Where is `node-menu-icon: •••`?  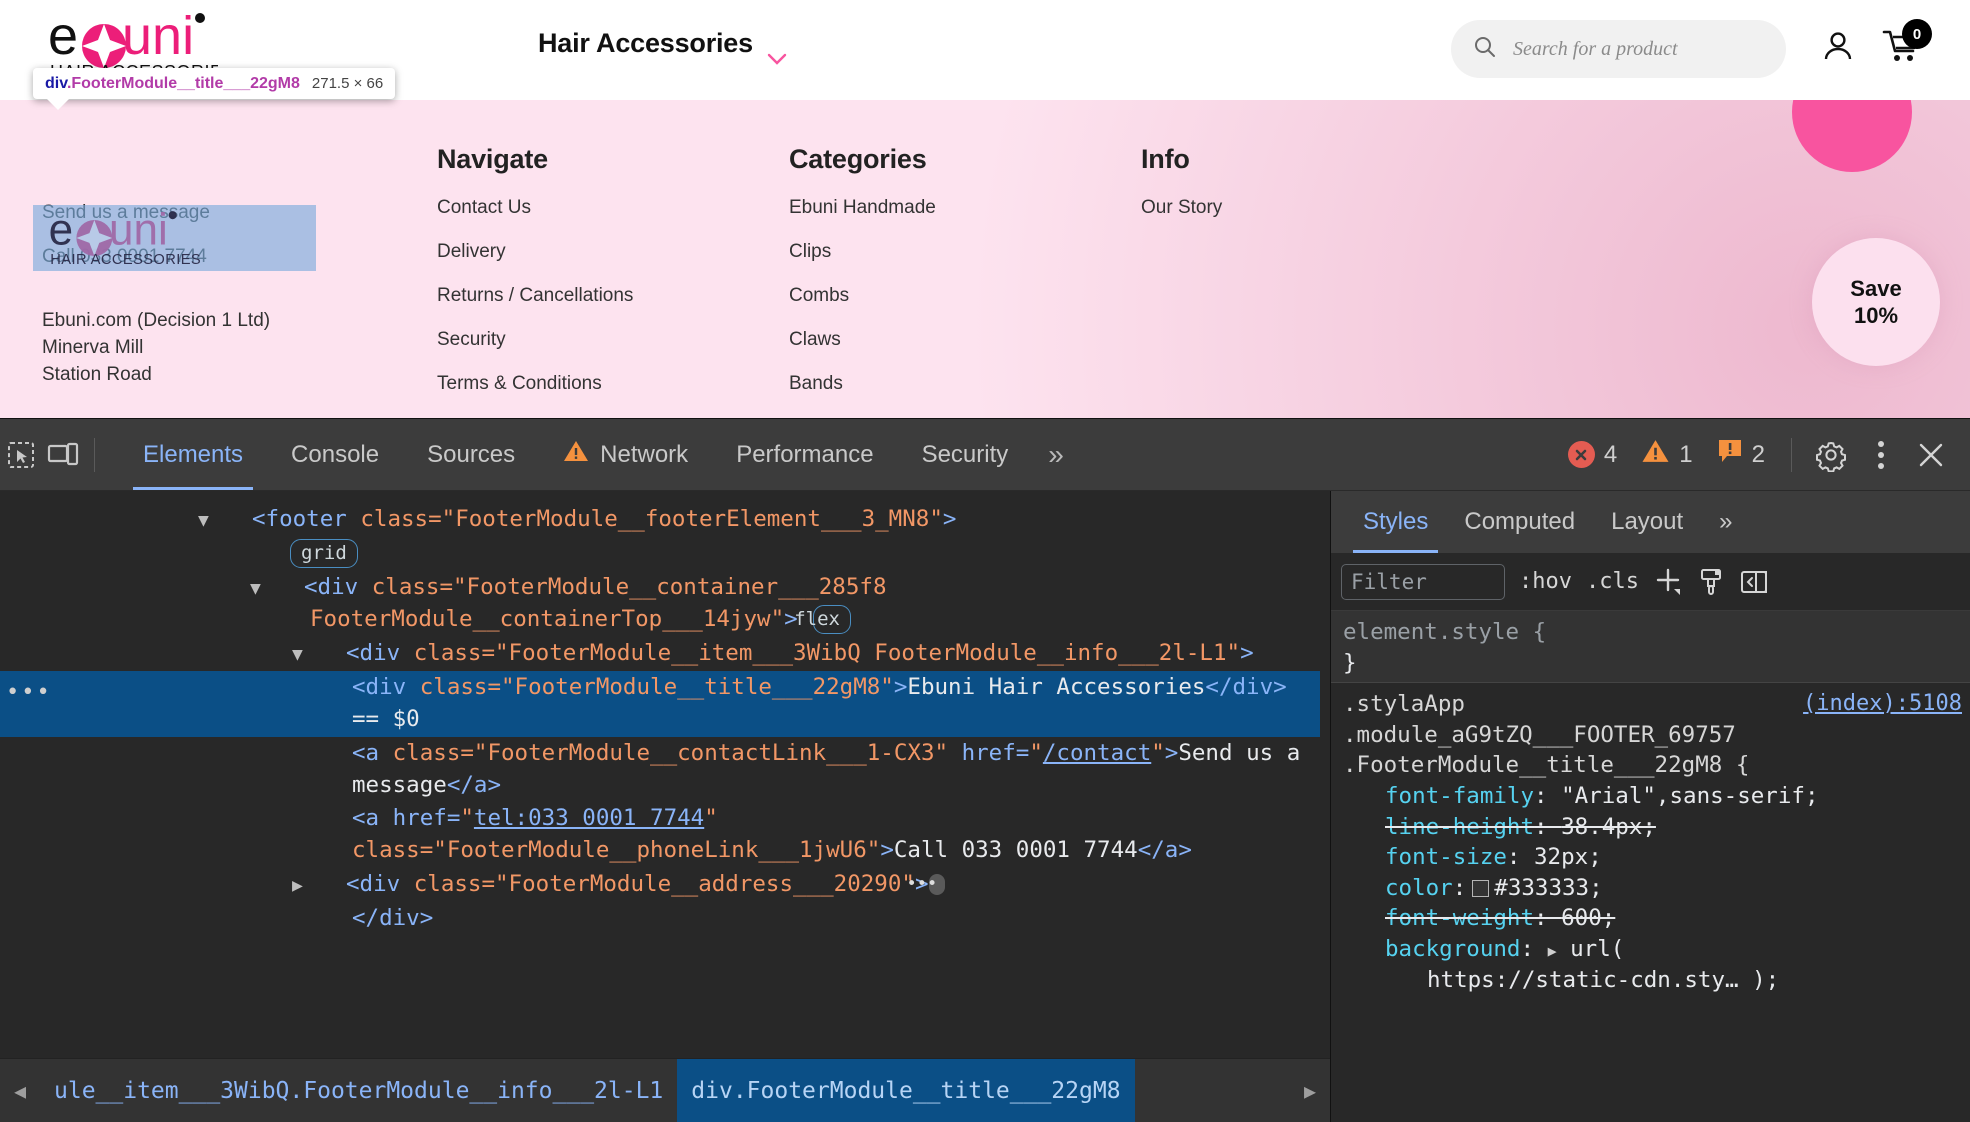 node-menu-icon: ••• is located at coordinates (29, 692).